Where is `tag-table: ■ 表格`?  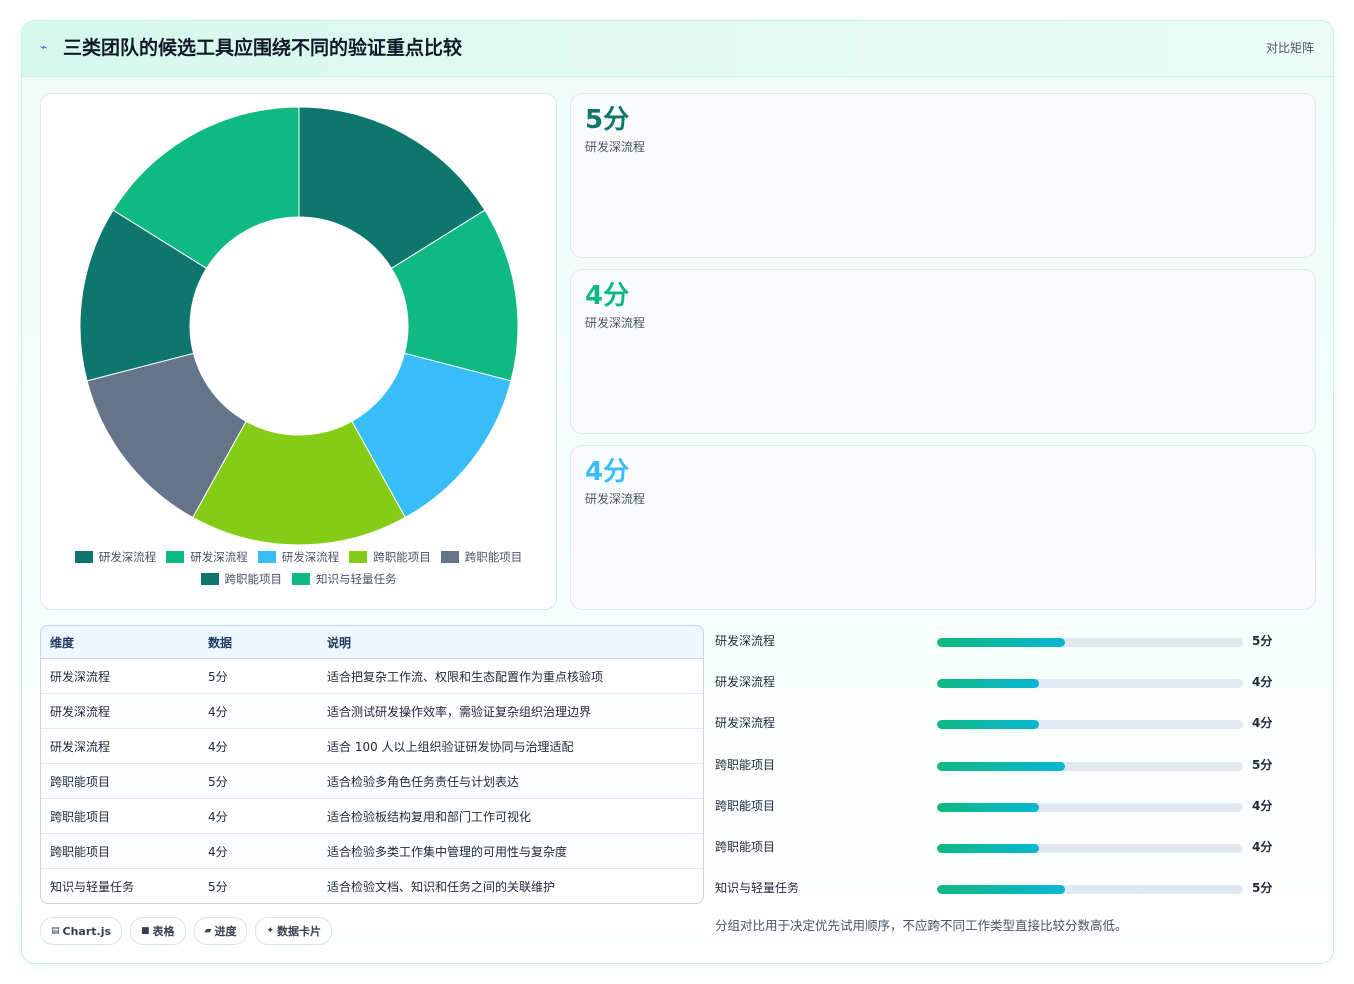
tag-table: ■ 表格 is located at coordinates (158, 931).